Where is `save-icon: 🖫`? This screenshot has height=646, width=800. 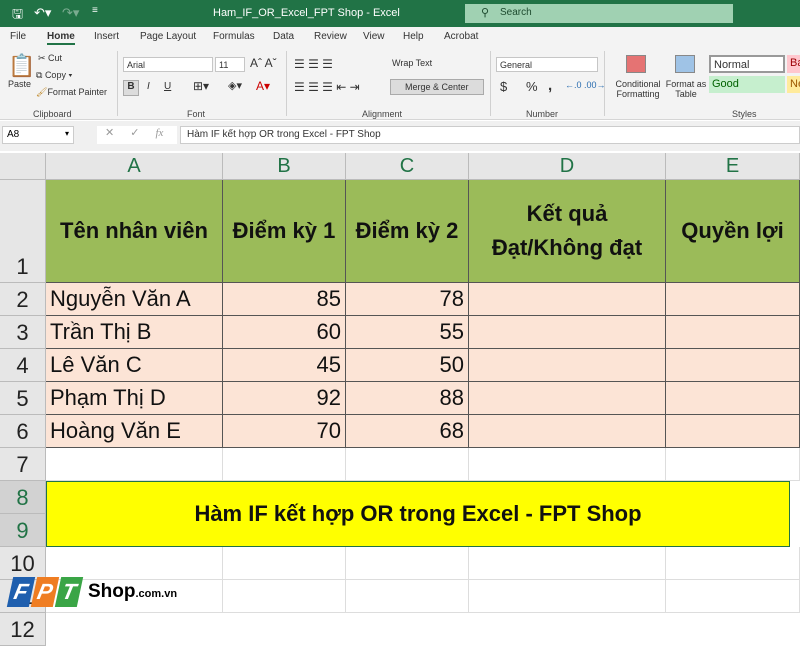 save-icon: 🖫 is located at coordinates (17, 16).